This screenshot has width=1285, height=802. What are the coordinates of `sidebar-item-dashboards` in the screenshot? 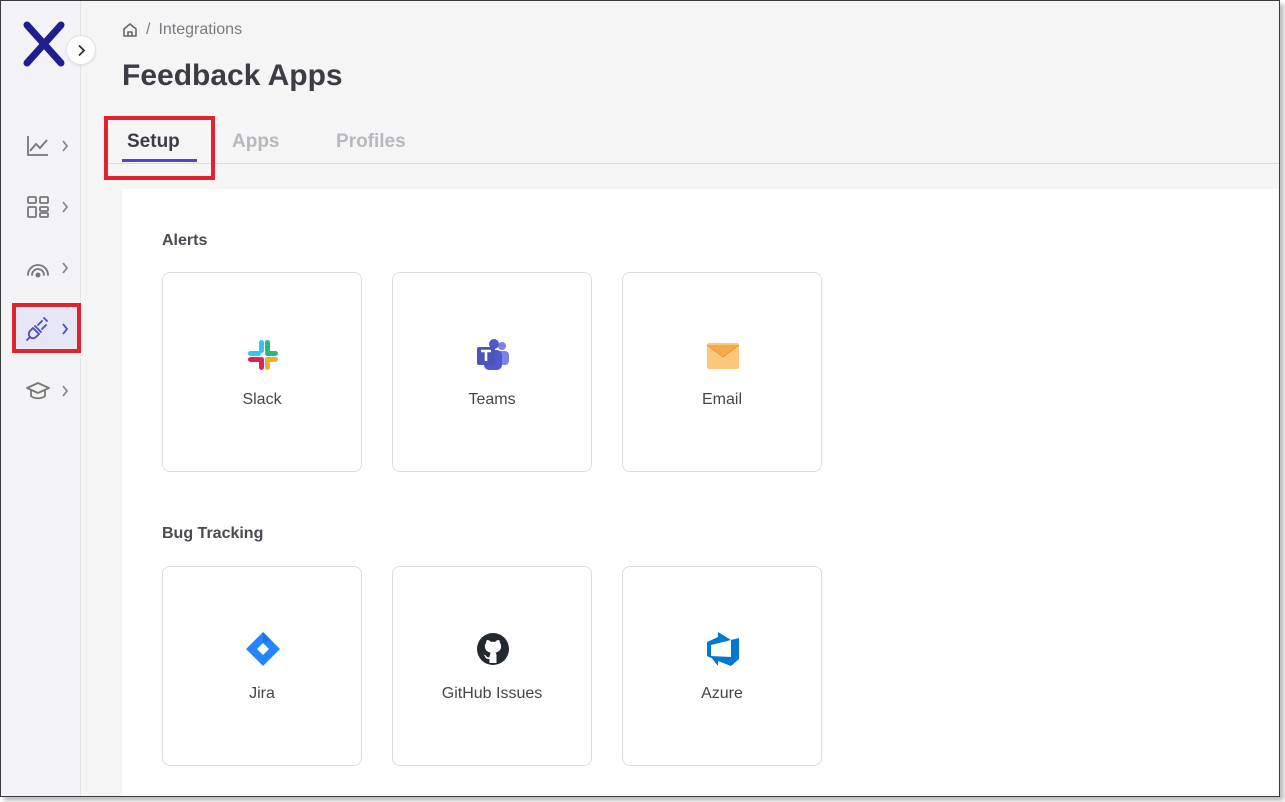 It's located at (47, 207).